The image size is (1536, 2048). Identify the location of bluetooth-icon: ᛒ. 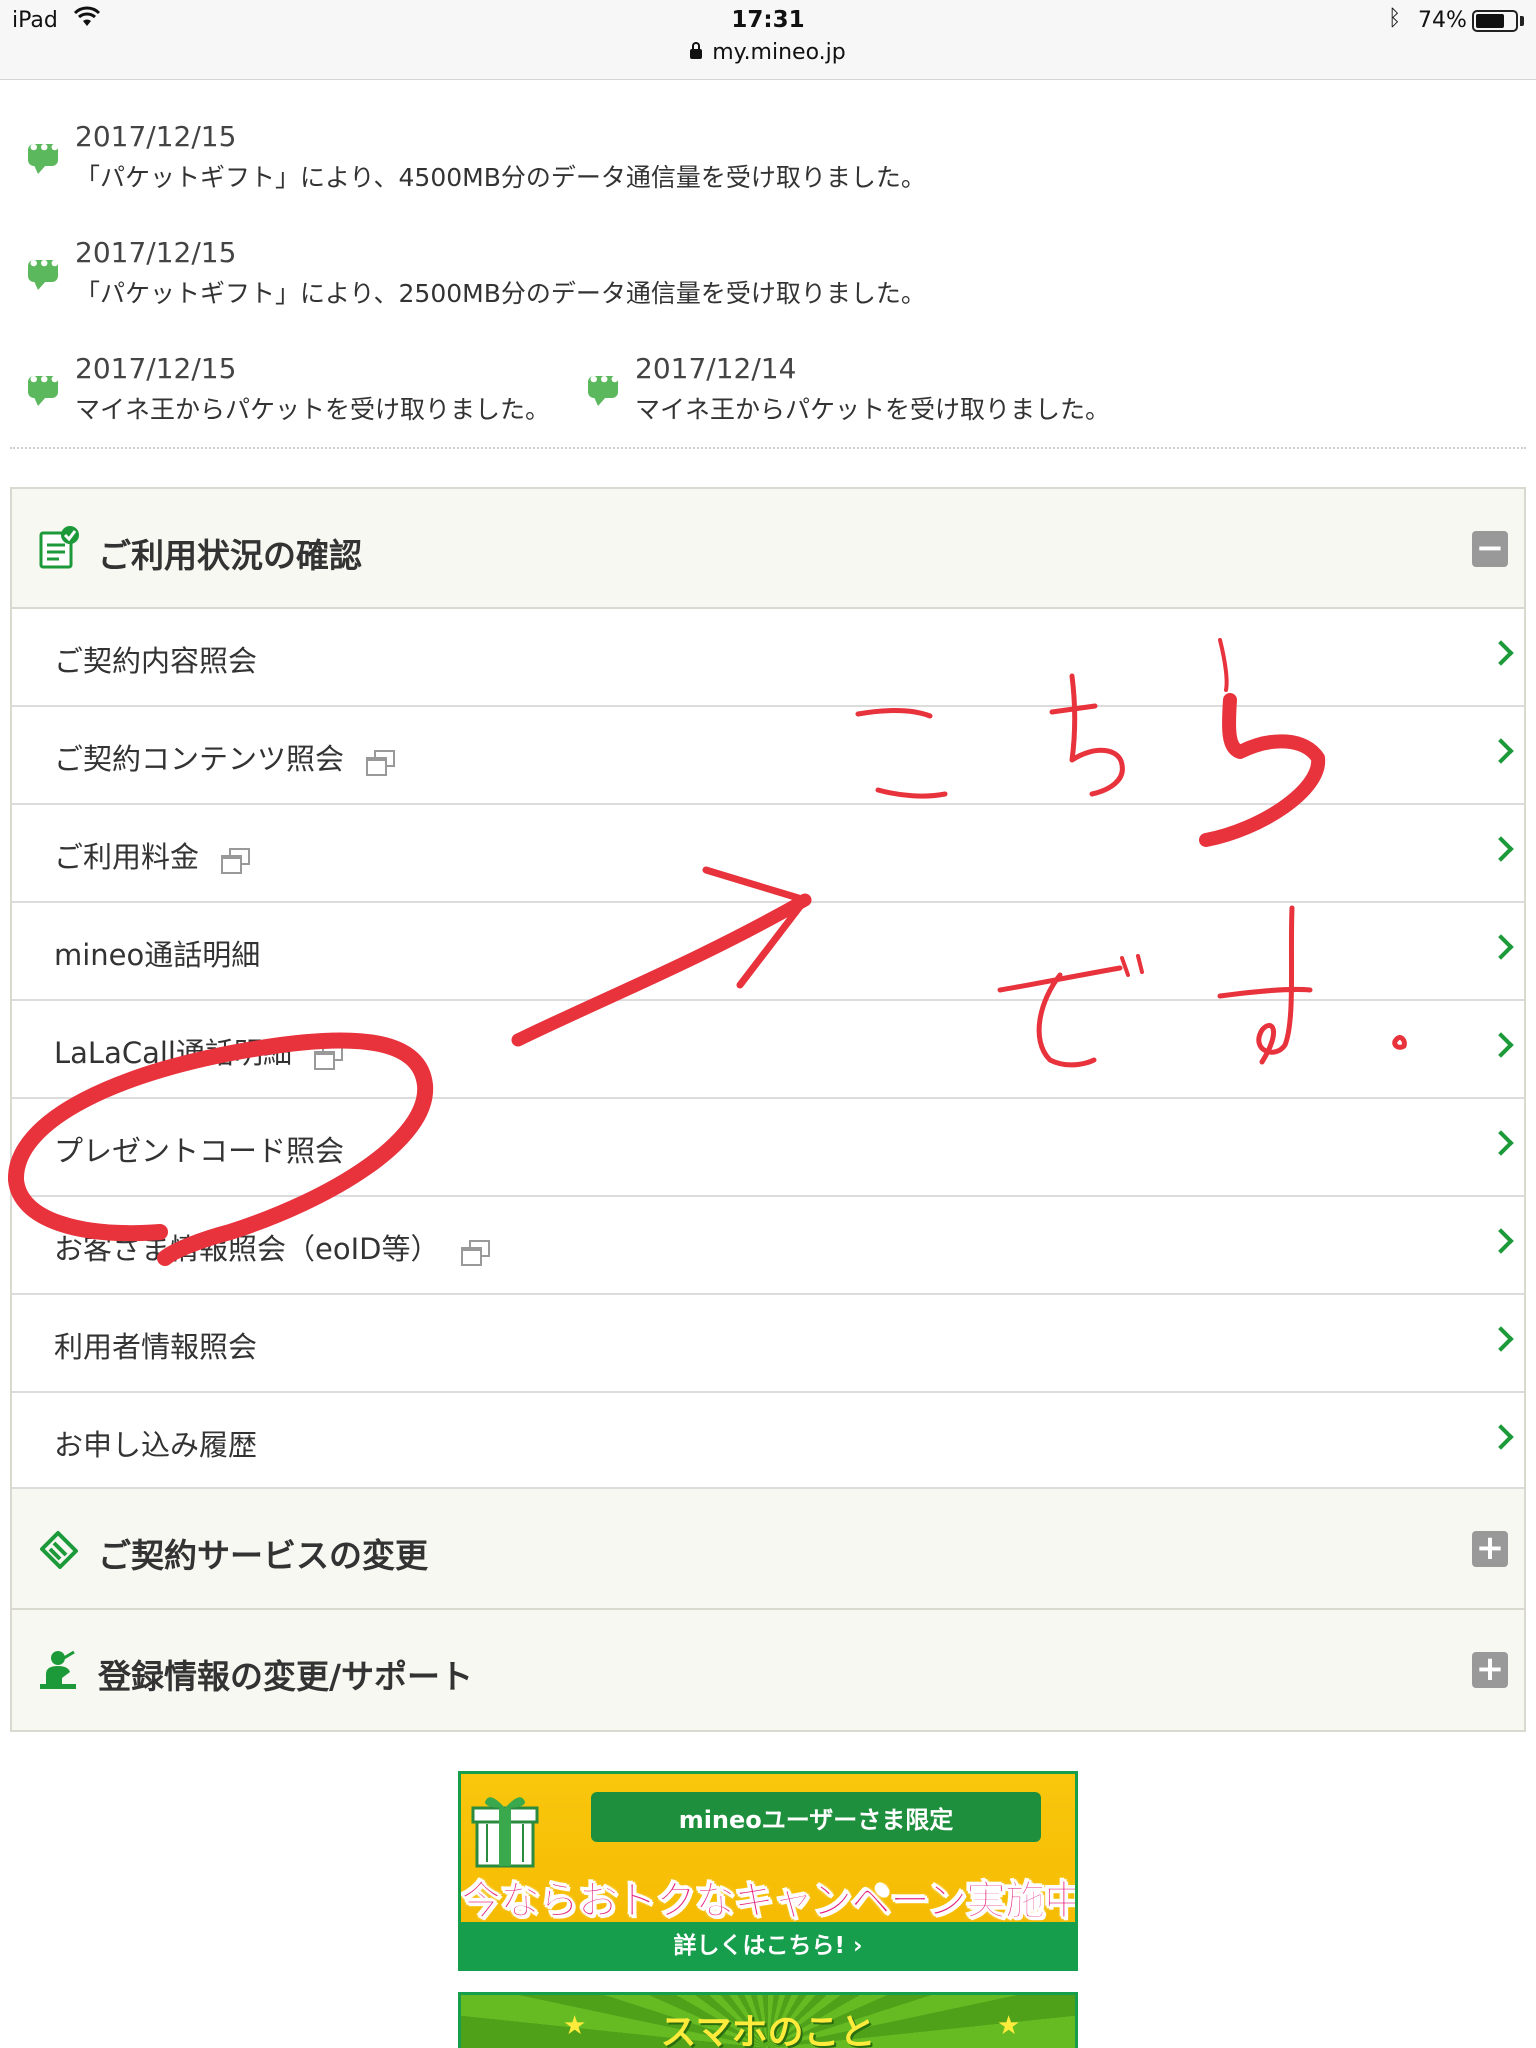
(1395, 18).